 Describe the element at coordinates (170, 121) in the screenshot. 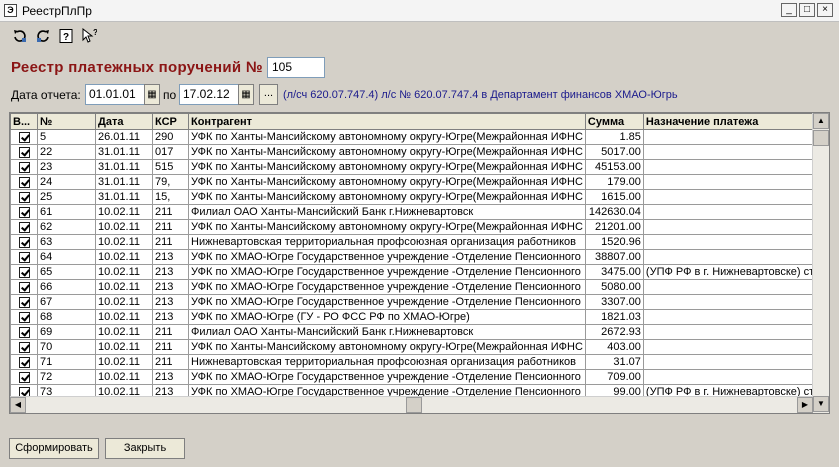

I see `col-header-ksr: КСР` at that location.